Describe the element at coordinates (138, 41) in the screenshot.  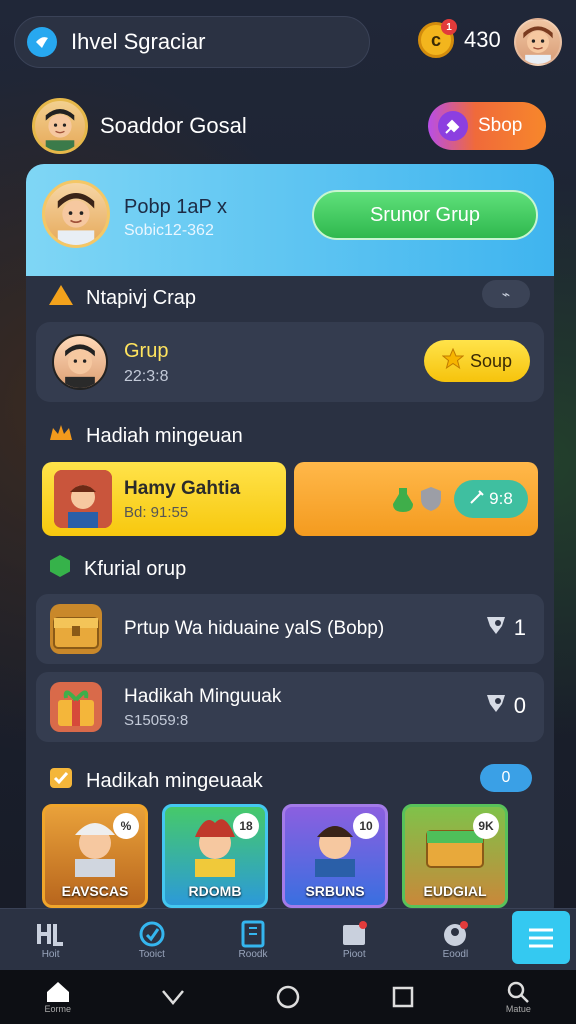
I see `app-title: Ihvel Sgraciar` at that location.